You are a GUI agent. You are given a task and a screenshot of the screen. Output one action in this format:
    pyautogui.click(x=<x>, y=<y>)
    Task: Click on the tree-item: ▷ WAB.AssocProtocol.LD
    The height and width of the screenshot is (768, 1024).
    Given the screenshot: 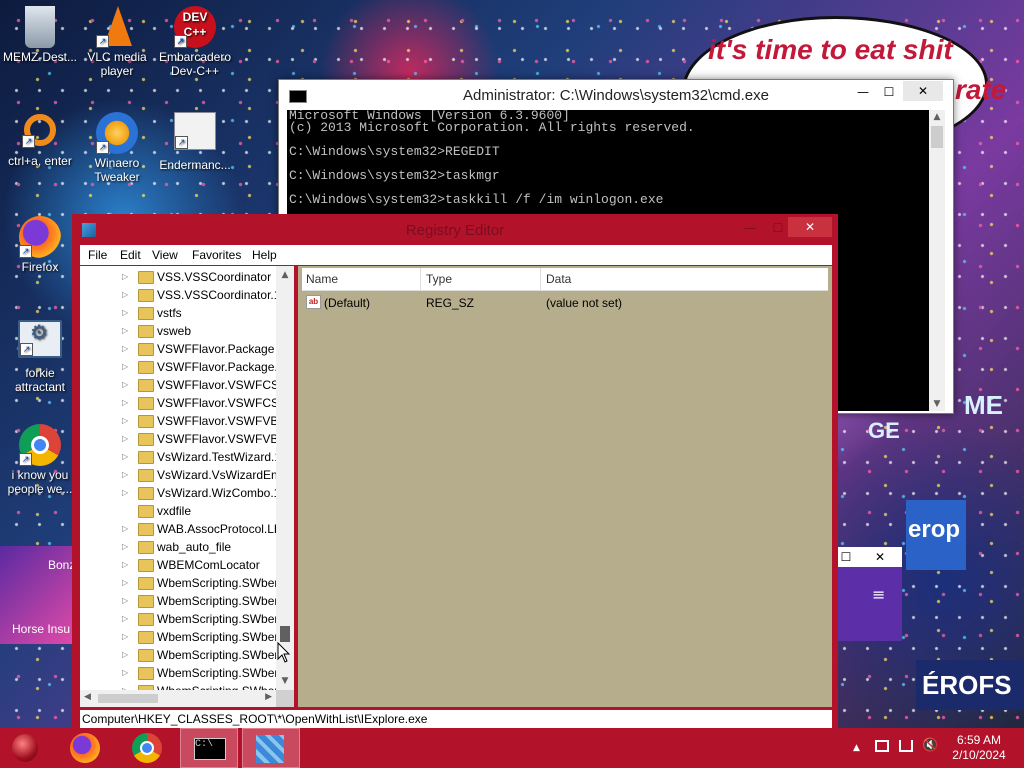 What is the action you would take?
    pyautogui.click(x=180, y=529)
    